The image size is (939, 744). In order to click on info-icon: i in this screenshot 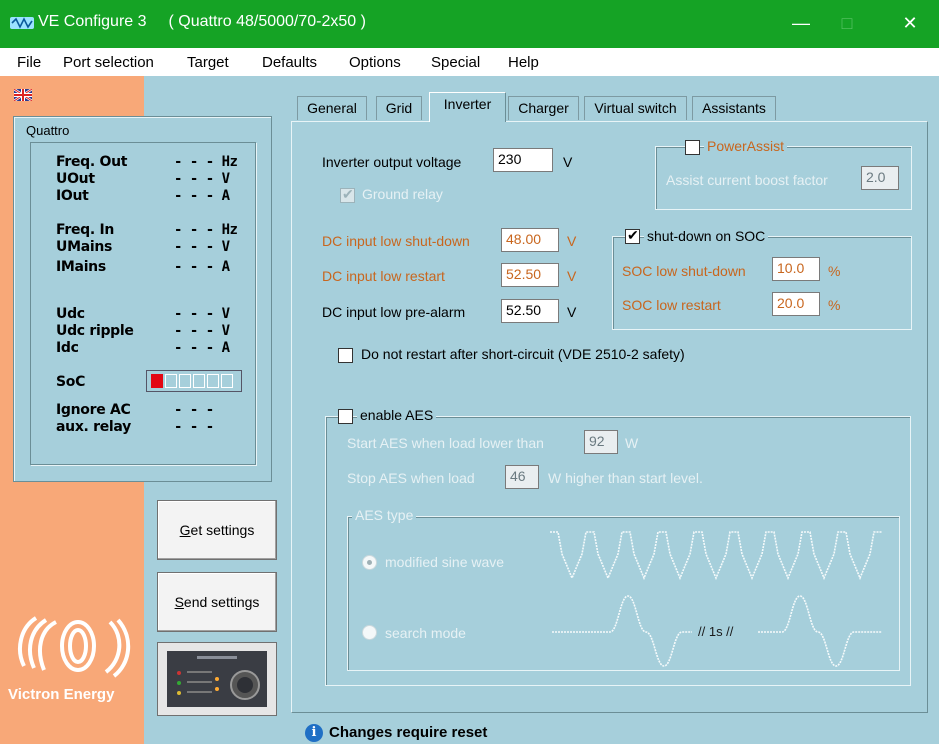, I will do `click(314, 733)`.